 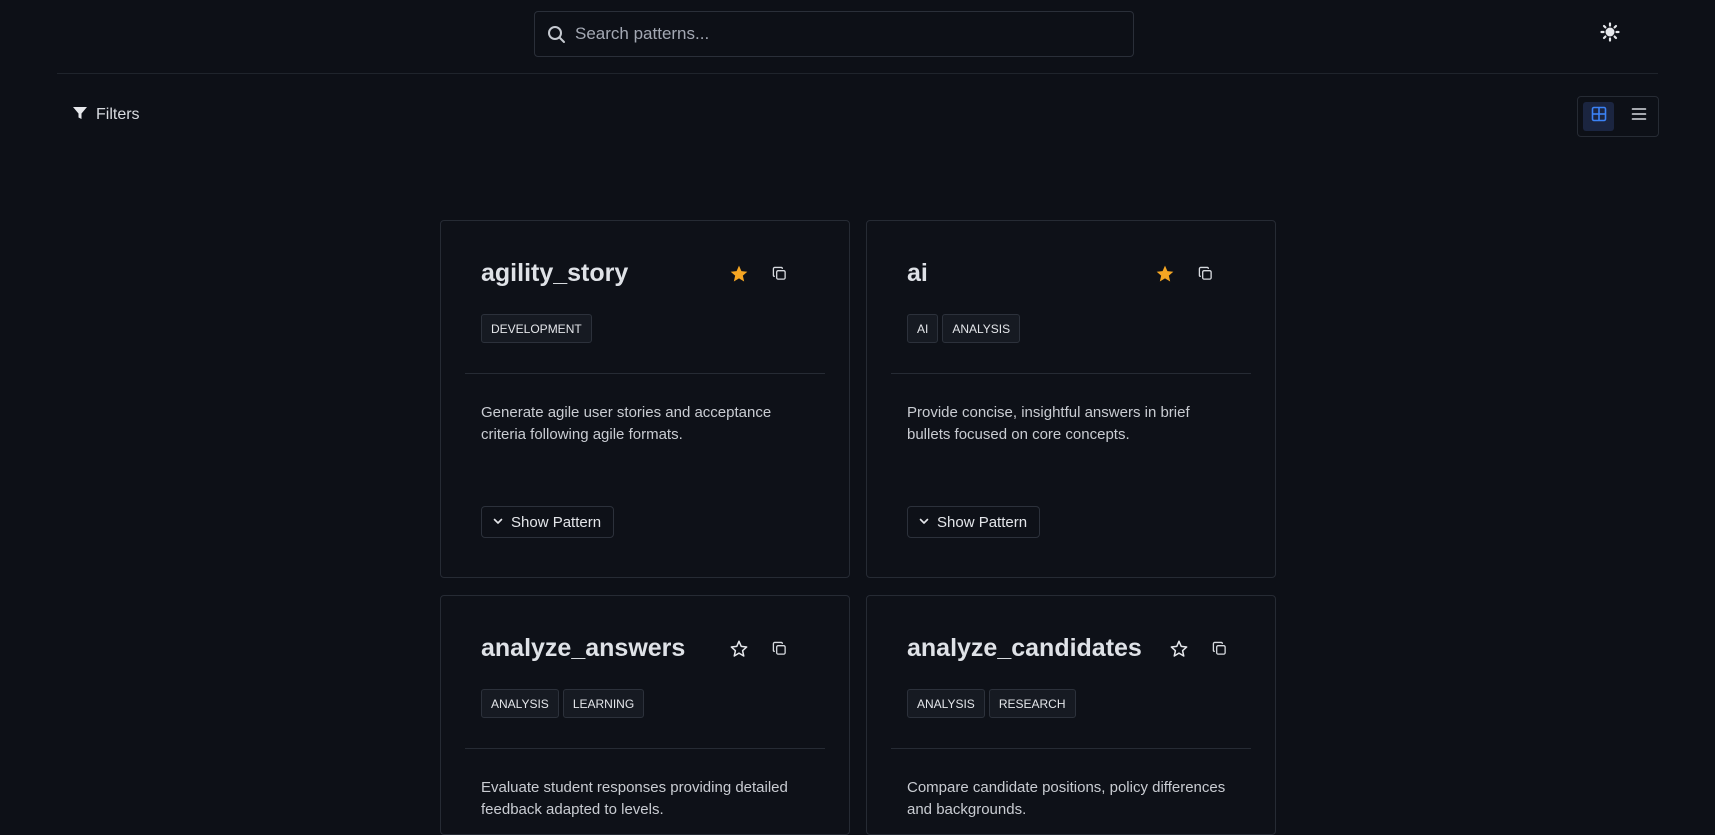 I want to click on pattern-title: agility_story, so click(x=555, y=273).